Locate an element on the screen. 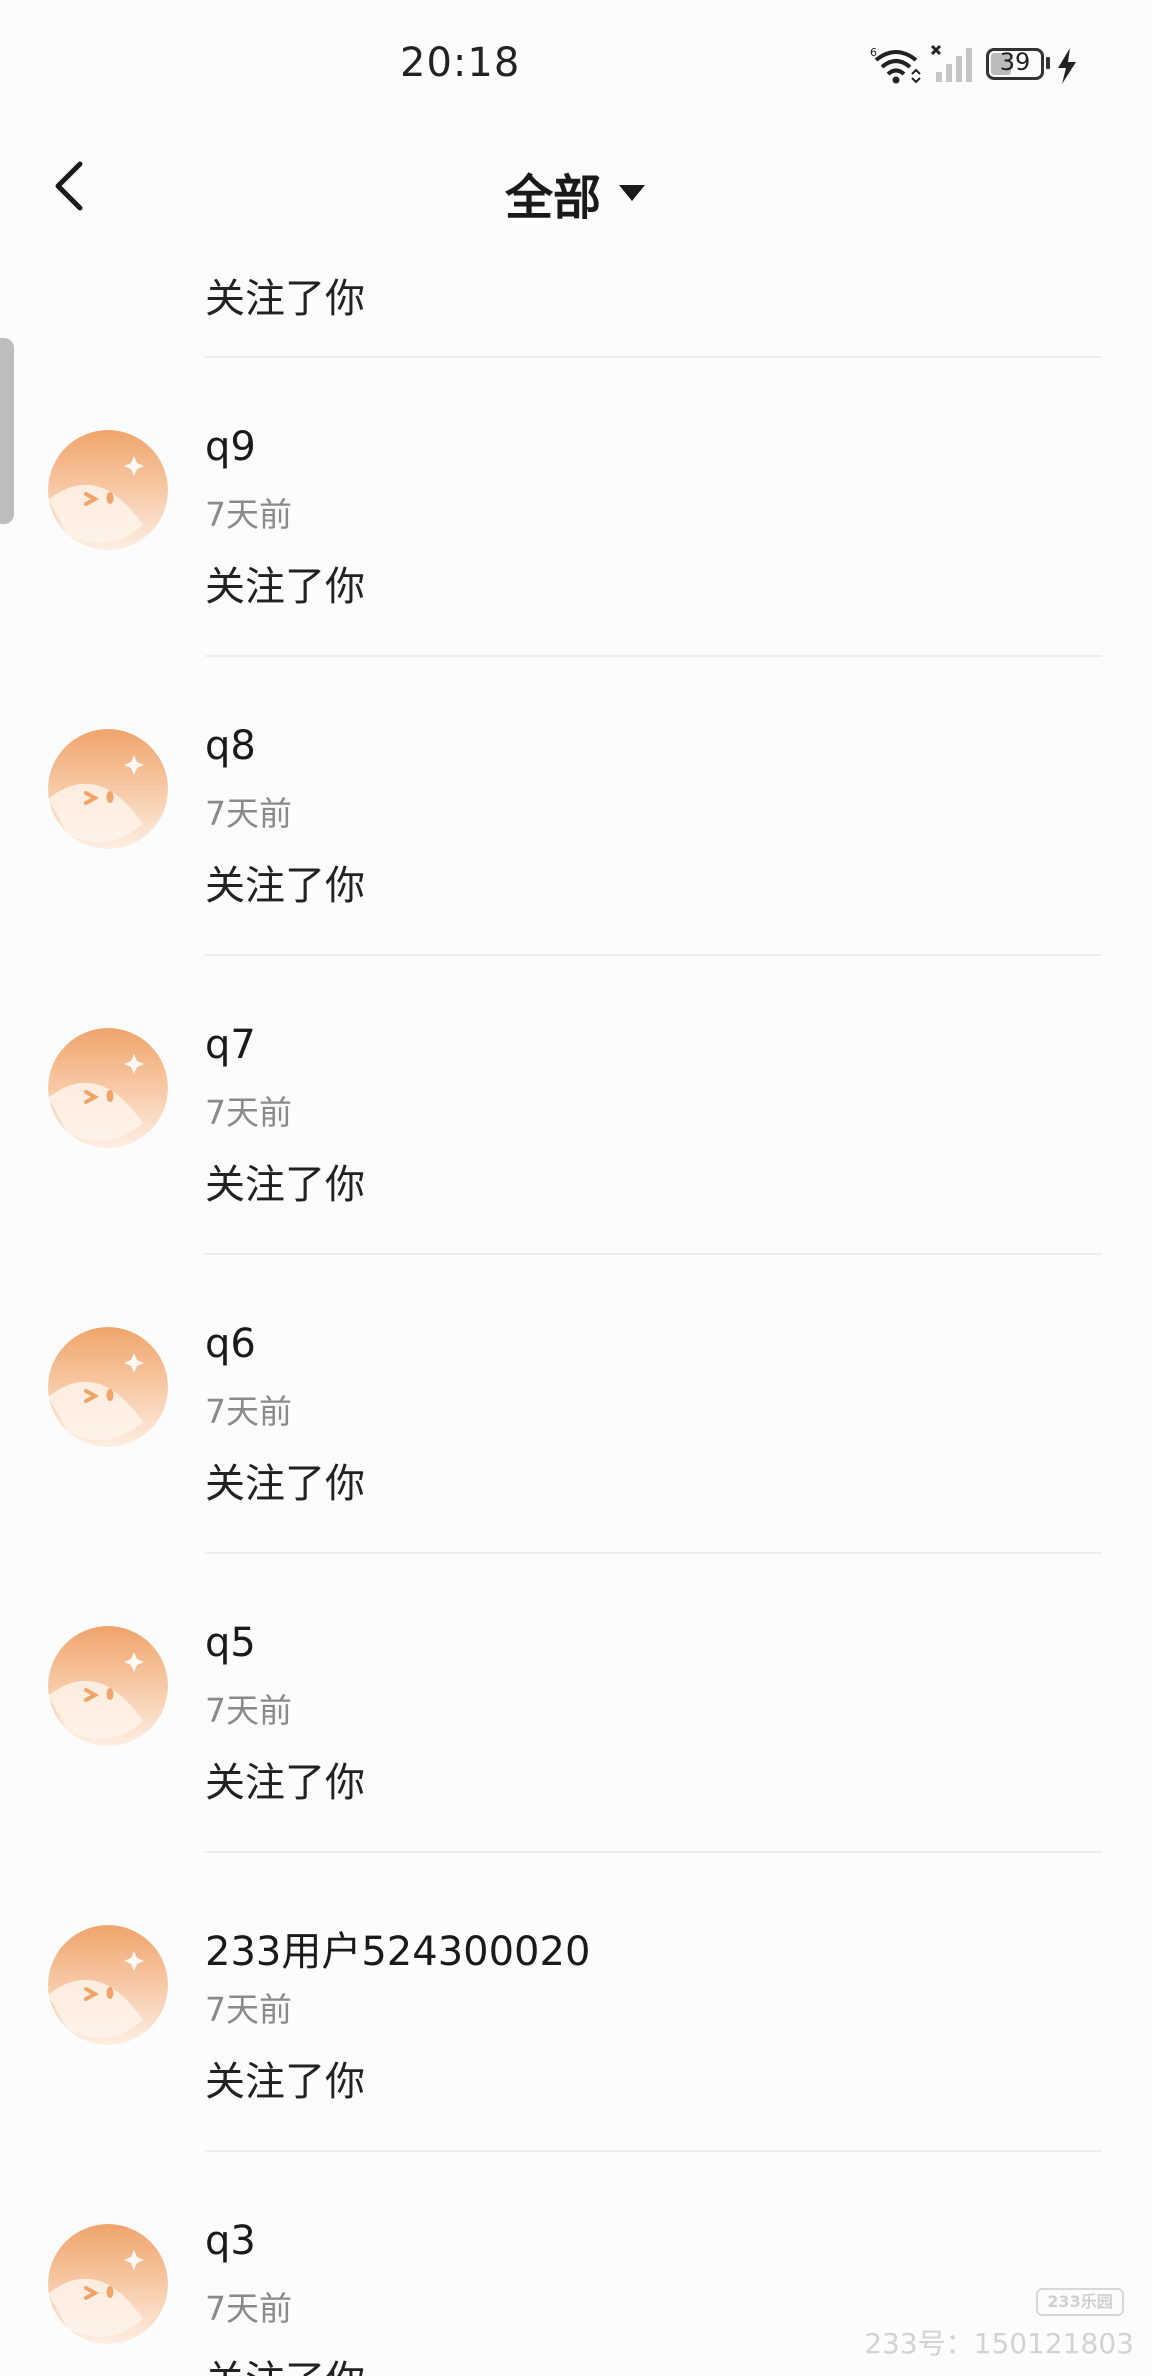 Image resolution: width=1152 pixels, height=2376 pixels. filter-dropdown: 全部 is located at coordinates (576, 193).